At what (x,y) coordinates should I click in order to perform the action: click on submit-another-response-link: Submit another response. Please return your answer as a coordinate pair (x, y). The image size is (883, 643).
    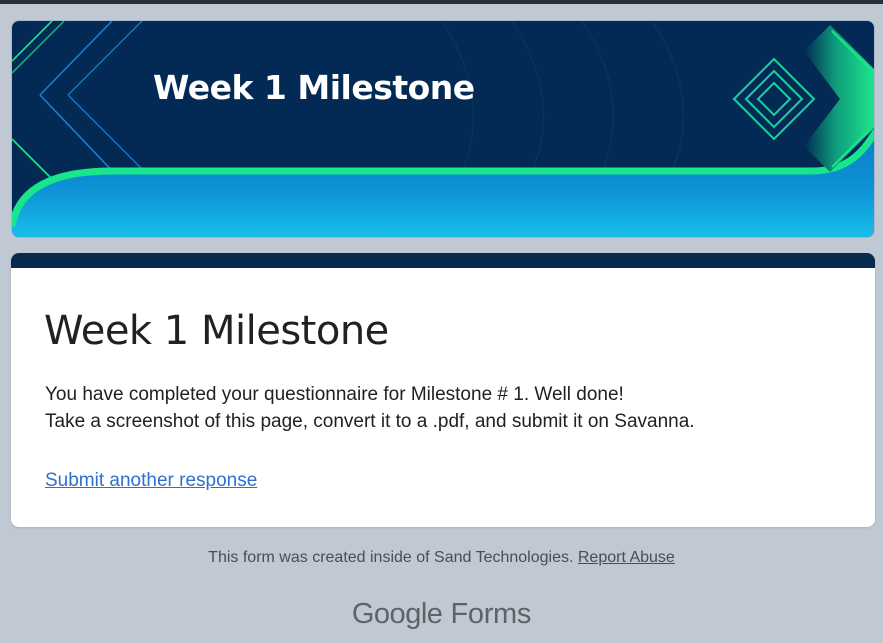
    Looking at the image, I should click on (151, 481).